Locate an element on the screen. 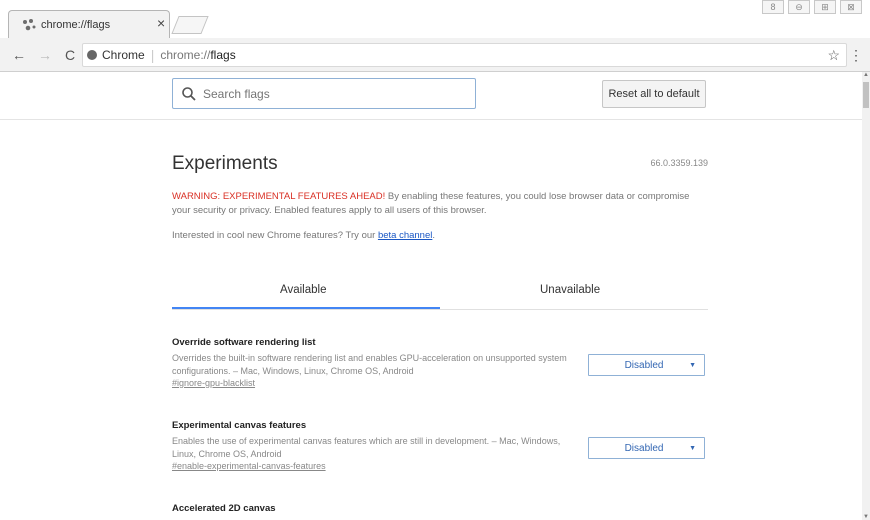 The width and height of the screenshot is (870, 520). back-button: ← is located at coordinates (19, 55).